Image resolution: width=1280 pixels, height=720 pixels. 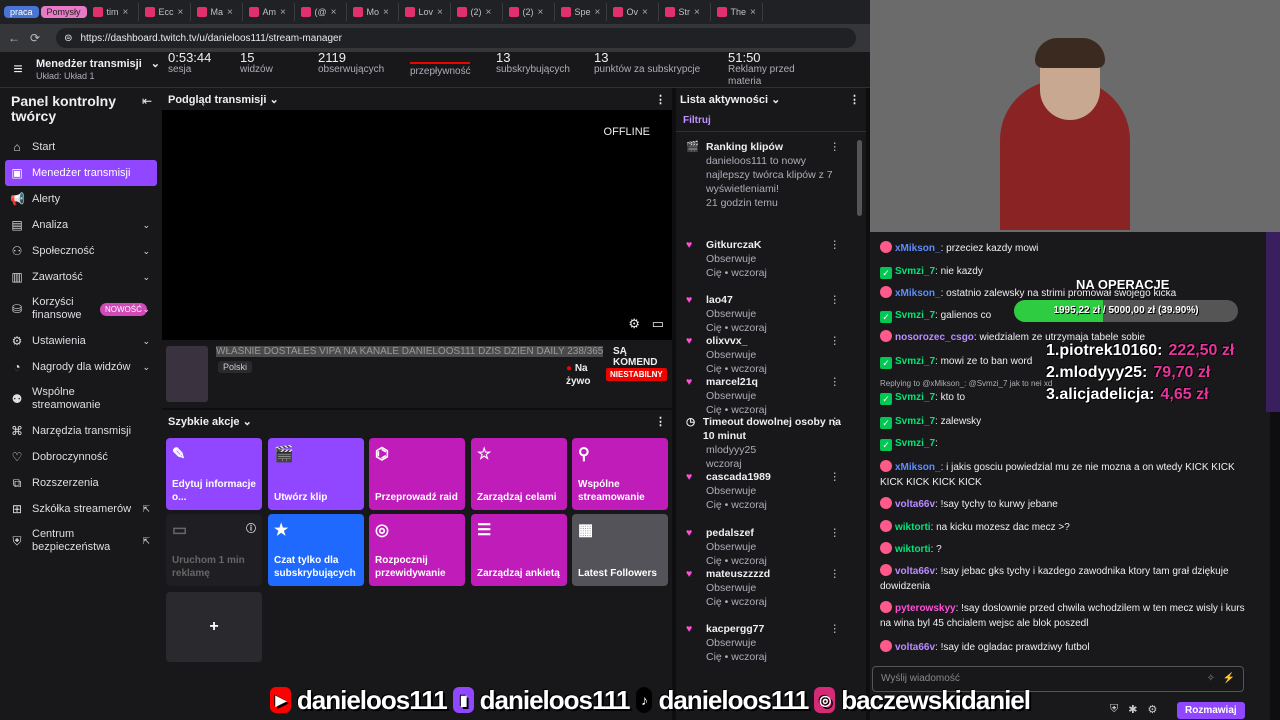 I want to click on sidebar-item-2: 📢 Alerty, so click(x=81, y=199).